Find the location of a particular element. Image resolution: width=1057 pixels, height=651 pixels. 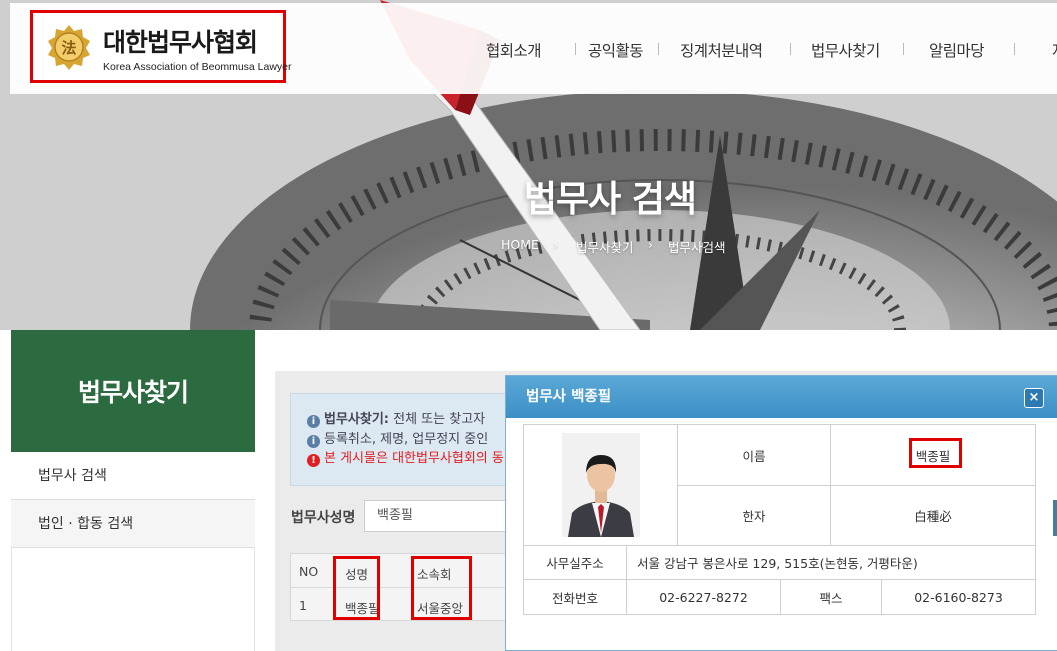

phone-value-cell: 02-6227-8272 is located at coordinates (703, 597).